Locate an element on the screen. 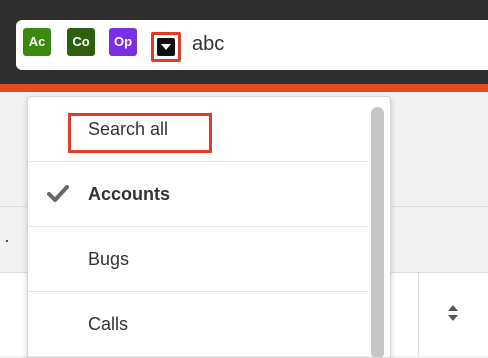  dropdown-item-calls: Calls is located at coordinates (198, 324).